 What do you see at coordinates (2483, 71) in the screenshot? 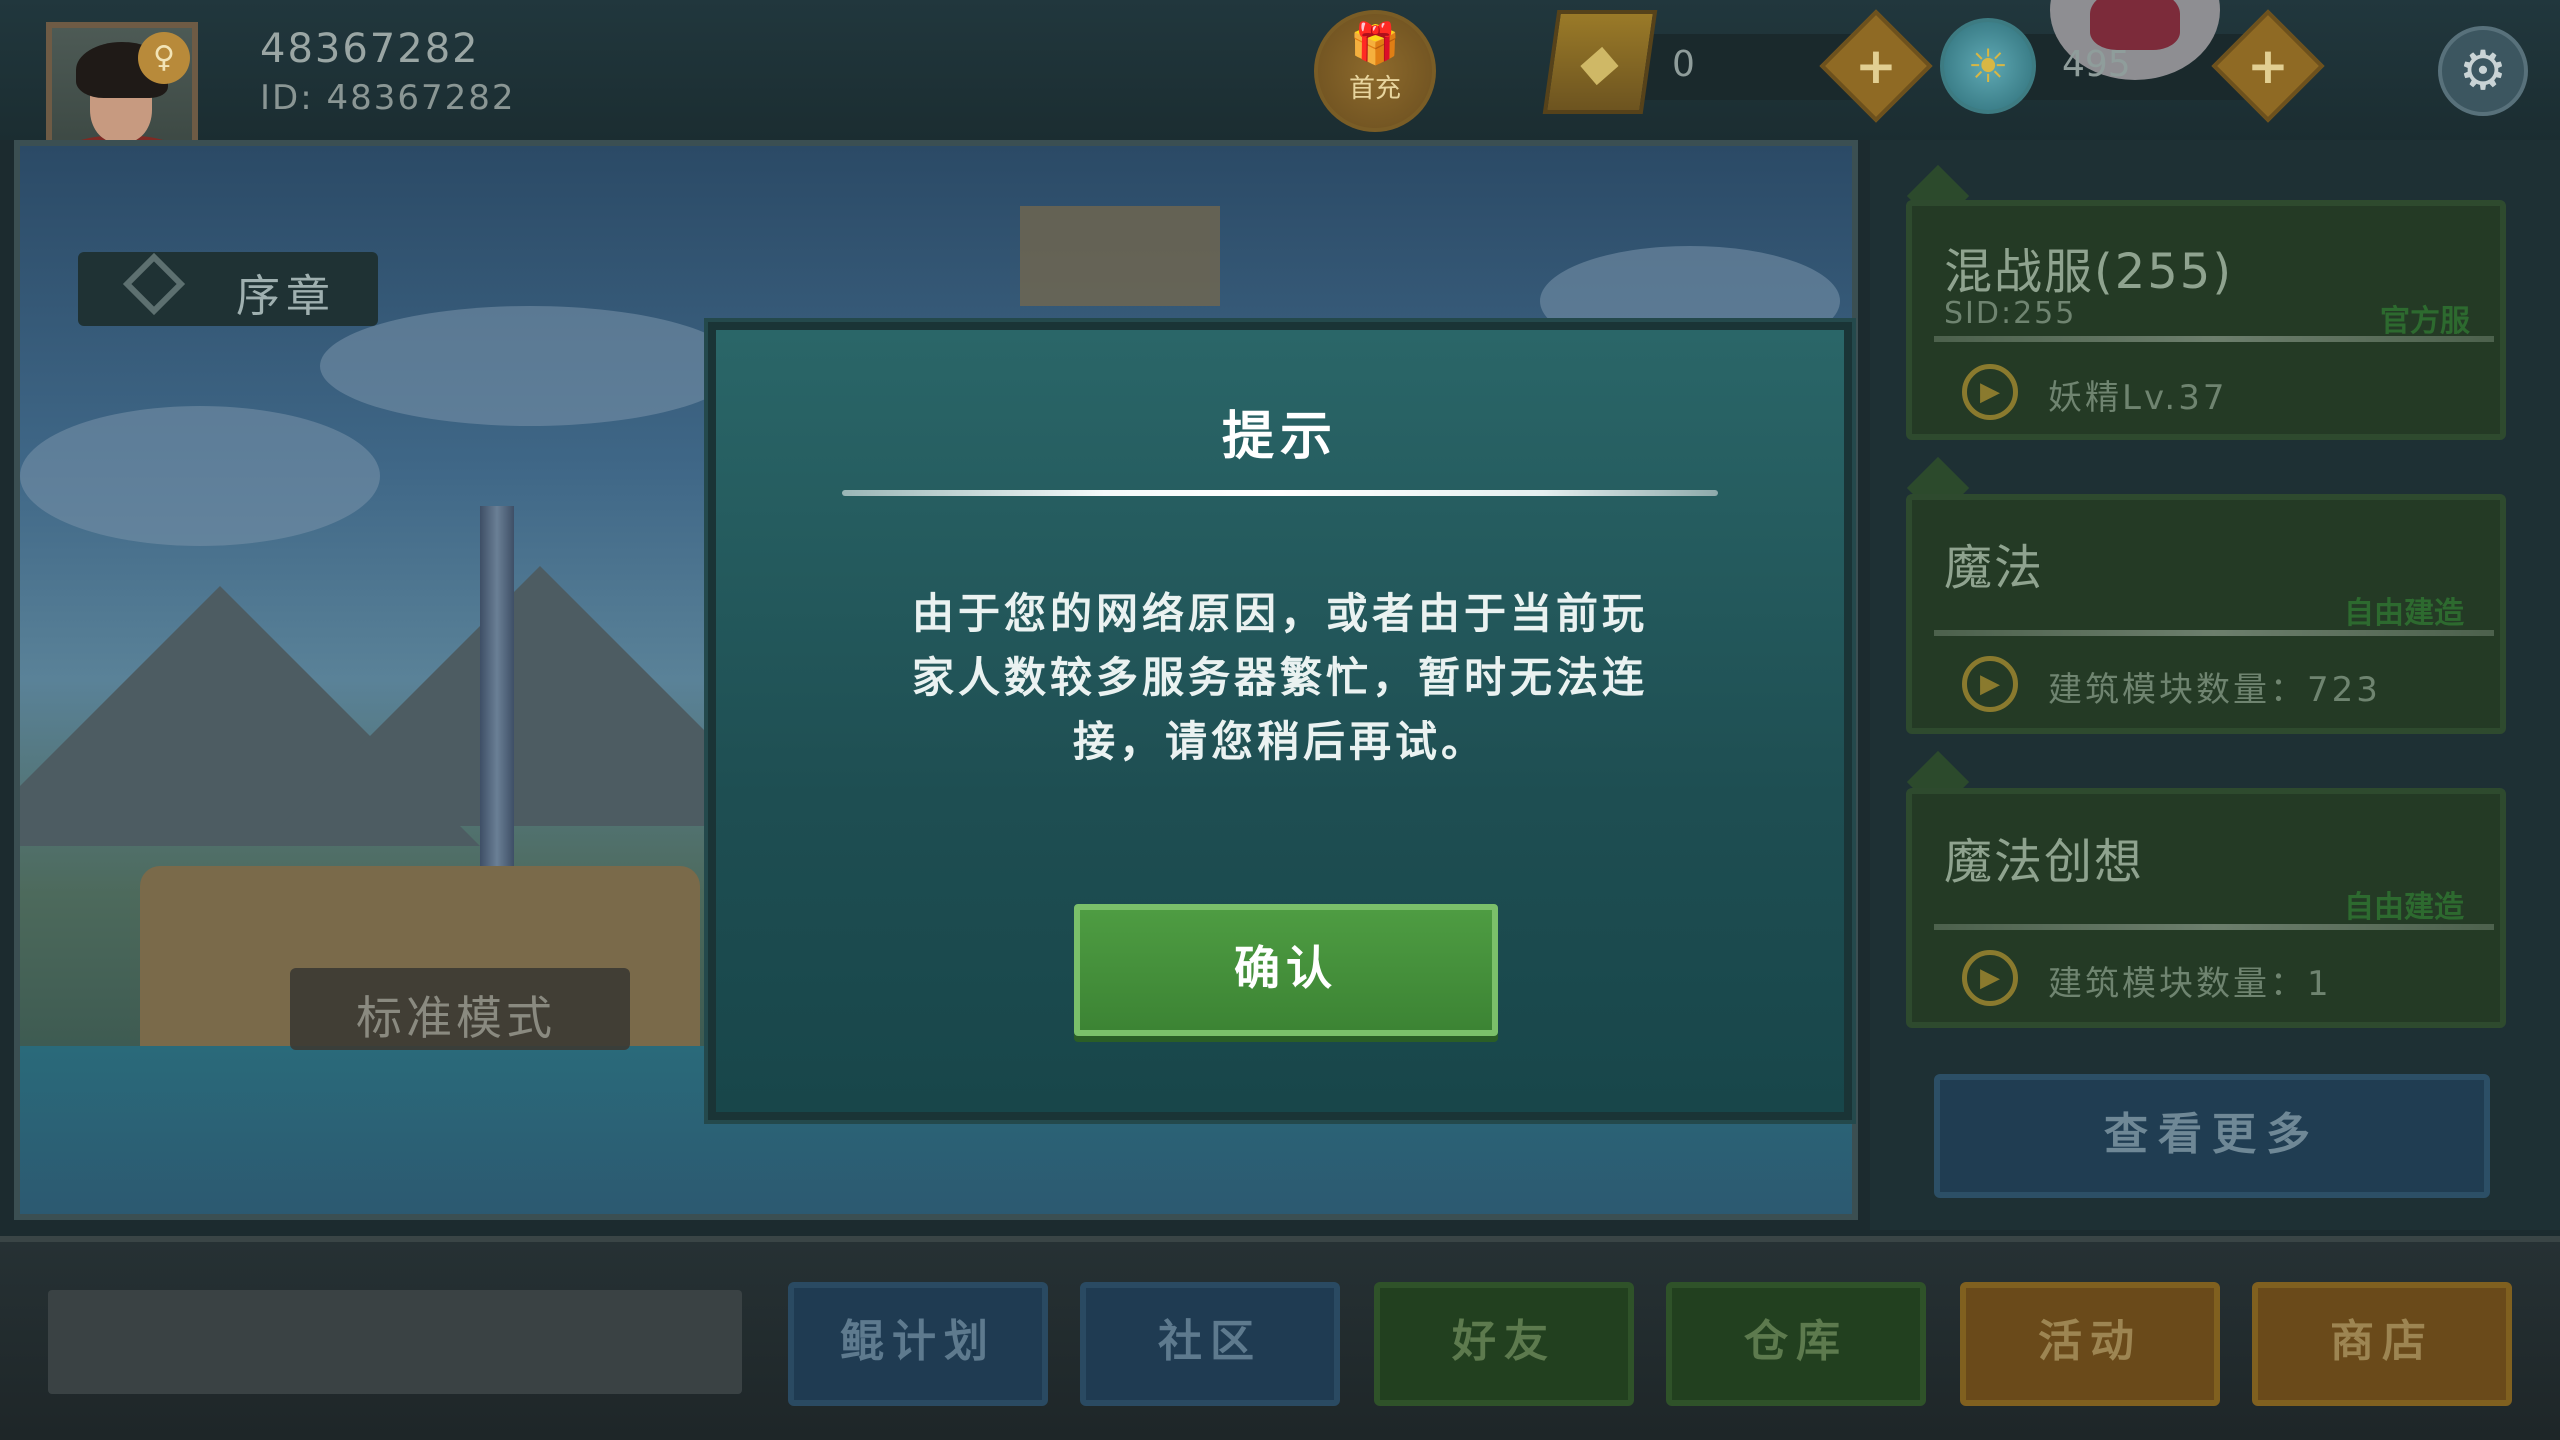
I see `gear-icon: ⚙` at bounding box center [2483, 71].